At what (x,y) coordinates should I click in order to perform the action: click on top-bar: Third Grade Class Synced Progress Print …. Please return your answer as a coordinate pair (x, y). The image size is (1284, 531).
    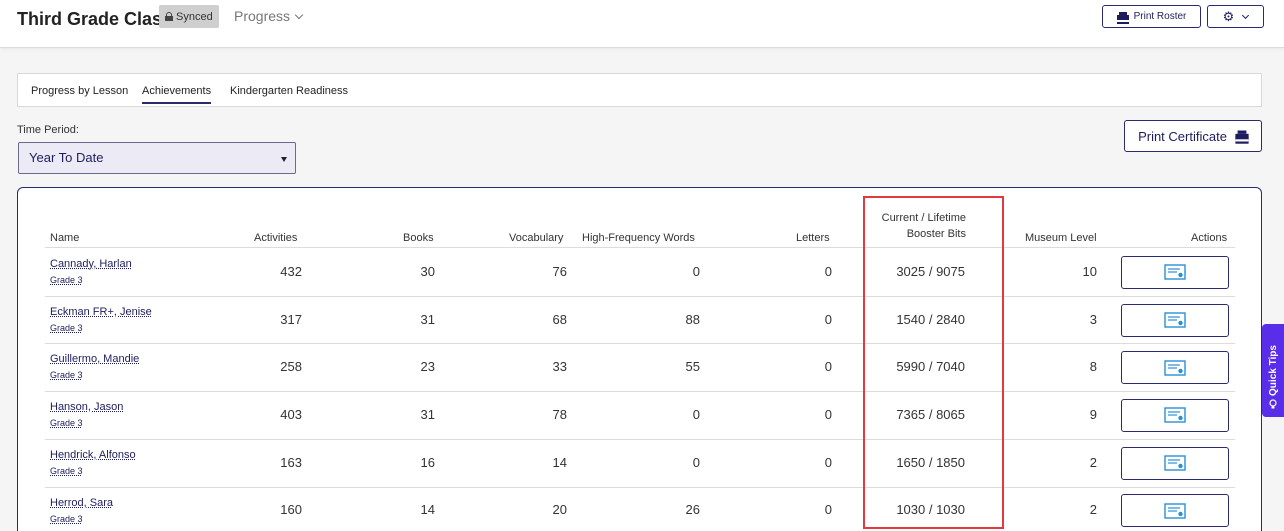
    Looking at the image, I should click on (642, 24).